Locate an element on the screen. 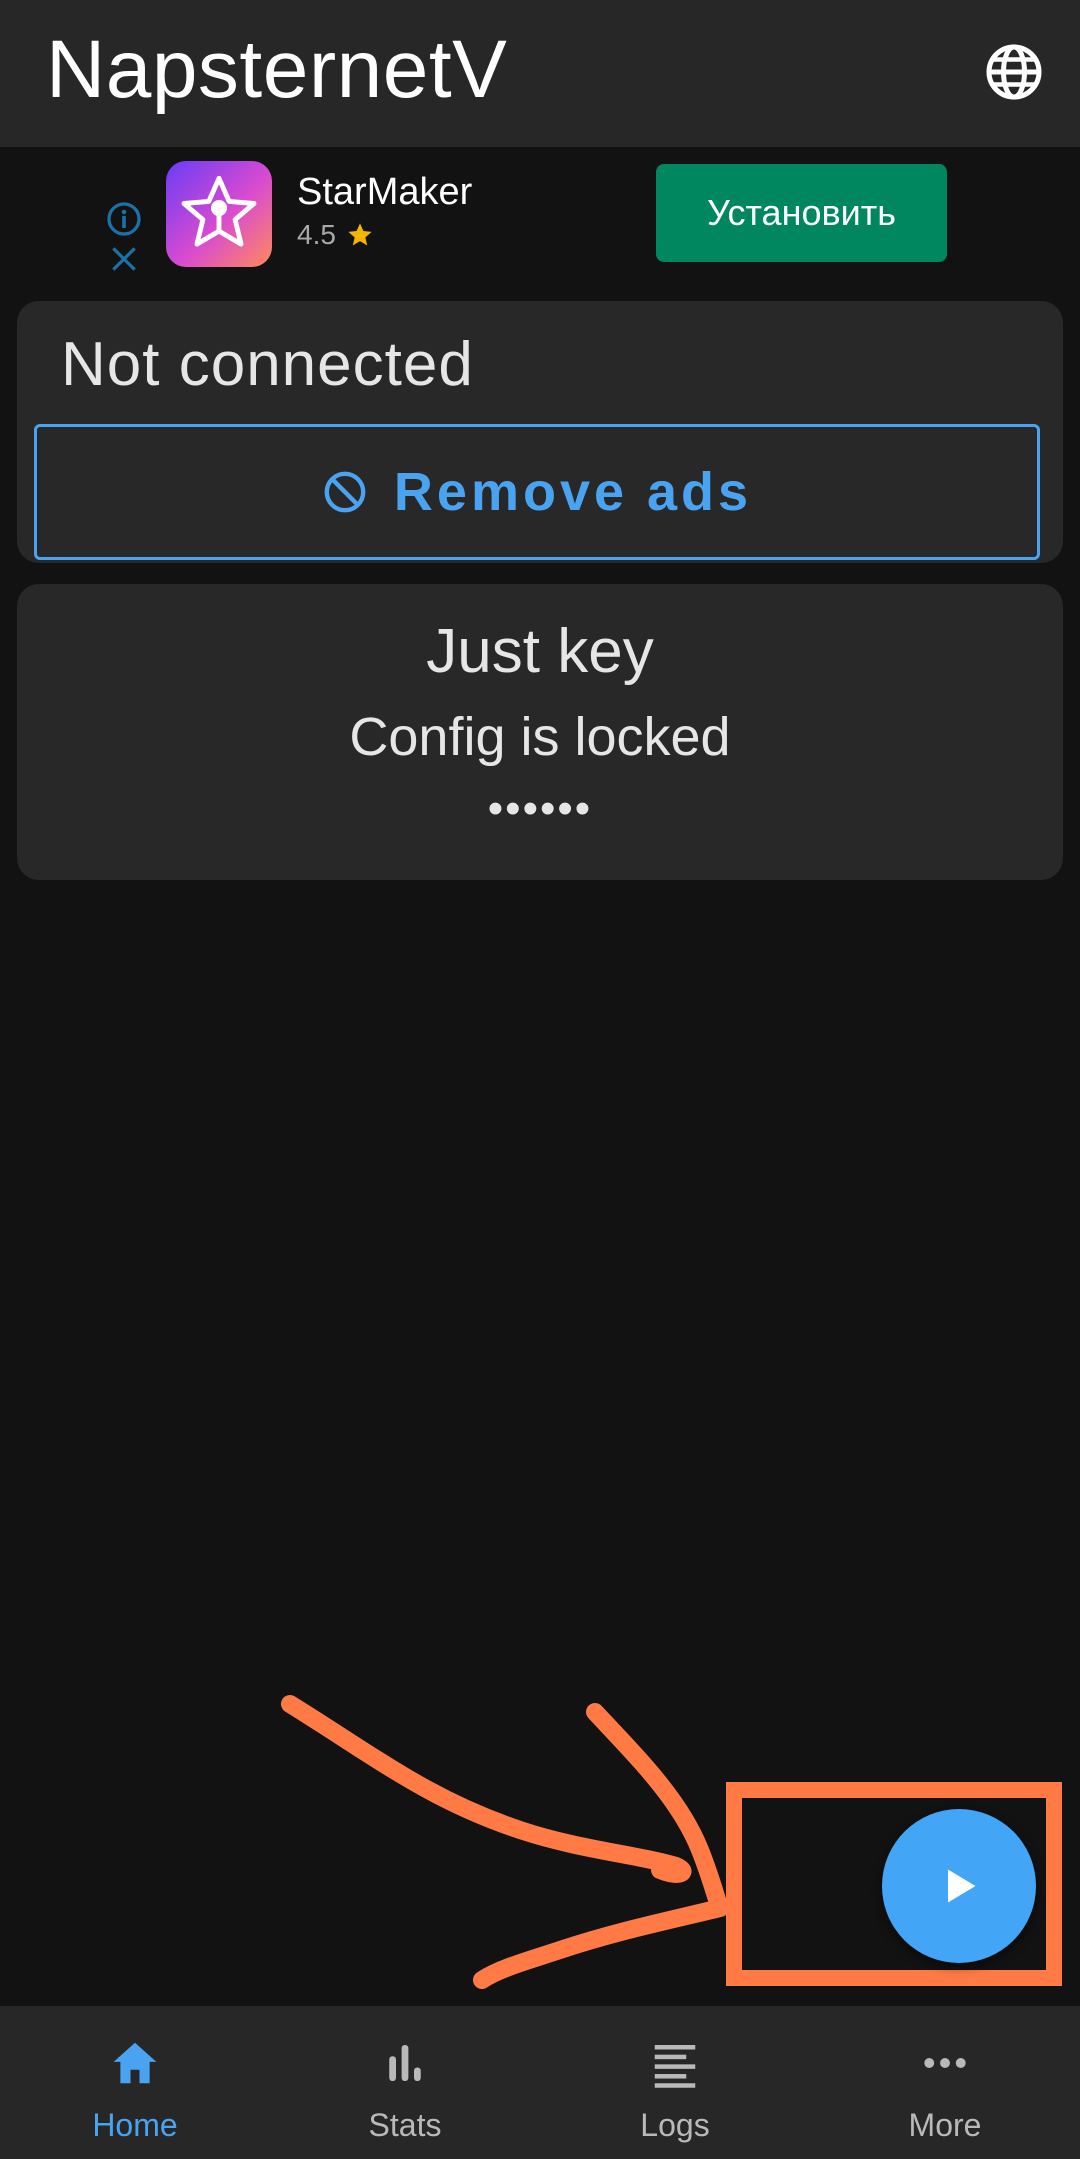 The height and width of the screenshot is (2159, 1080). remove-ads-label: Remove ads is located at coordinates (573, 492).